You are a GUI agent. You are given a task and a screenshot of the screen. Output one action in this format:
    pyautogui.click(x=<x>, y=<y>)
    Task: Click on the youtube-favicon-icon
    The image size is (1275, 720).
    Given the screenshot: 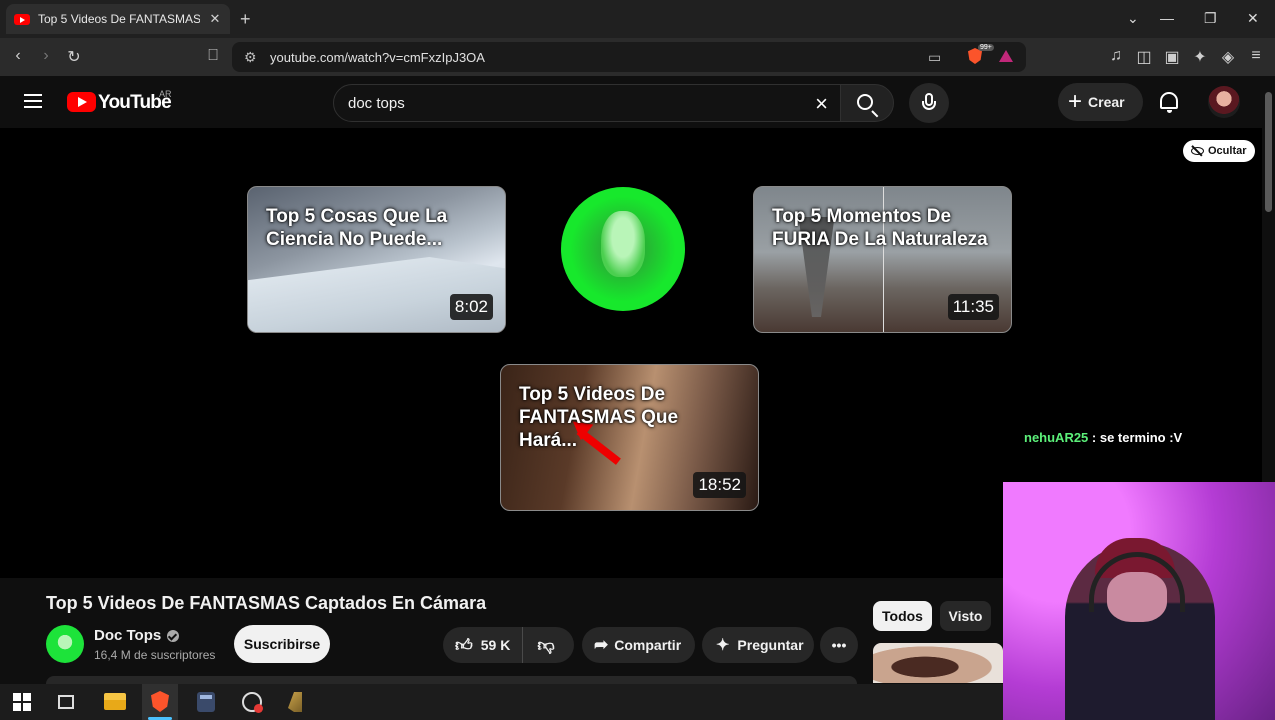 What is the action you would take?
    pyautogui.click(x=22, y=19)
    